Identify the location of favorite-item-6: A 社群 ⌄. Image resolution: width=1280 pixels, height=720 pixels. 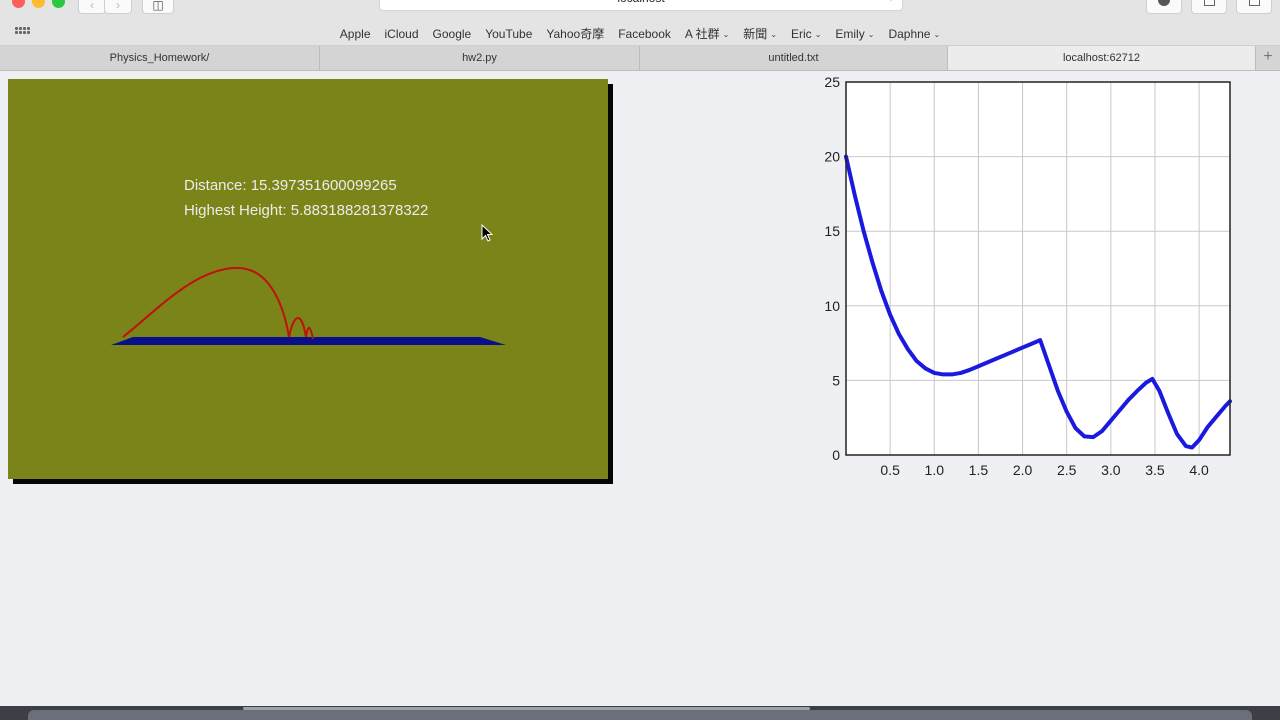
(707, 33).